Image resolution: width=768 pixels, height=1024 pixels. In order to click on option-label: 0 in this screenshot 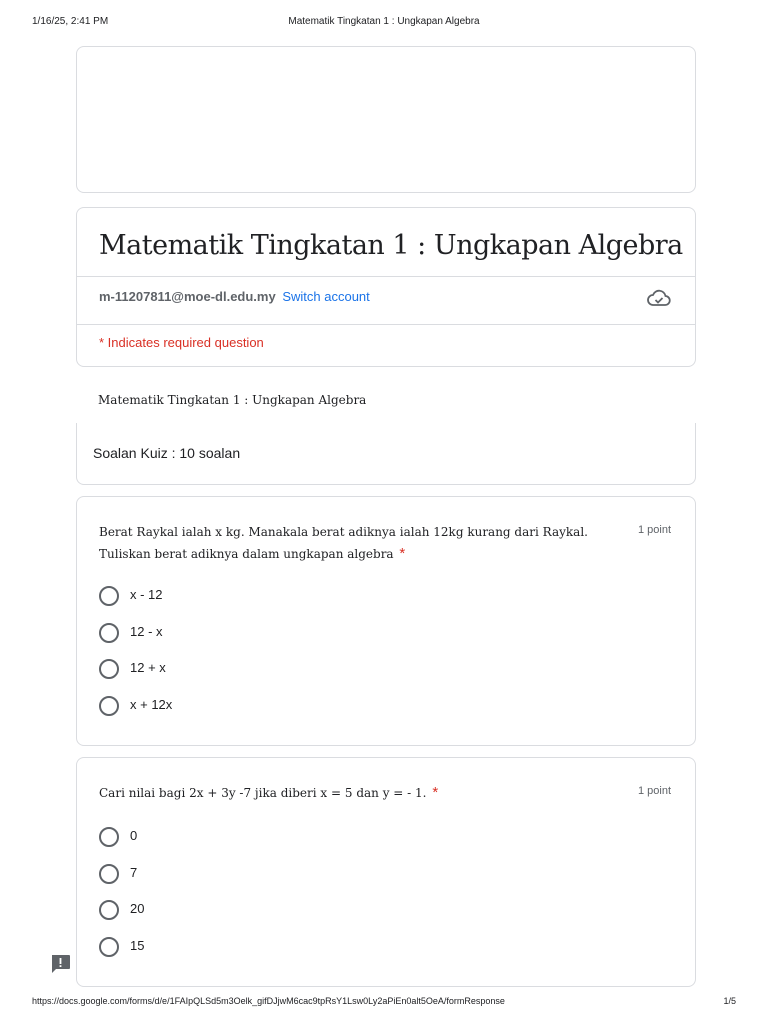, I will do `click(134, 835)`.